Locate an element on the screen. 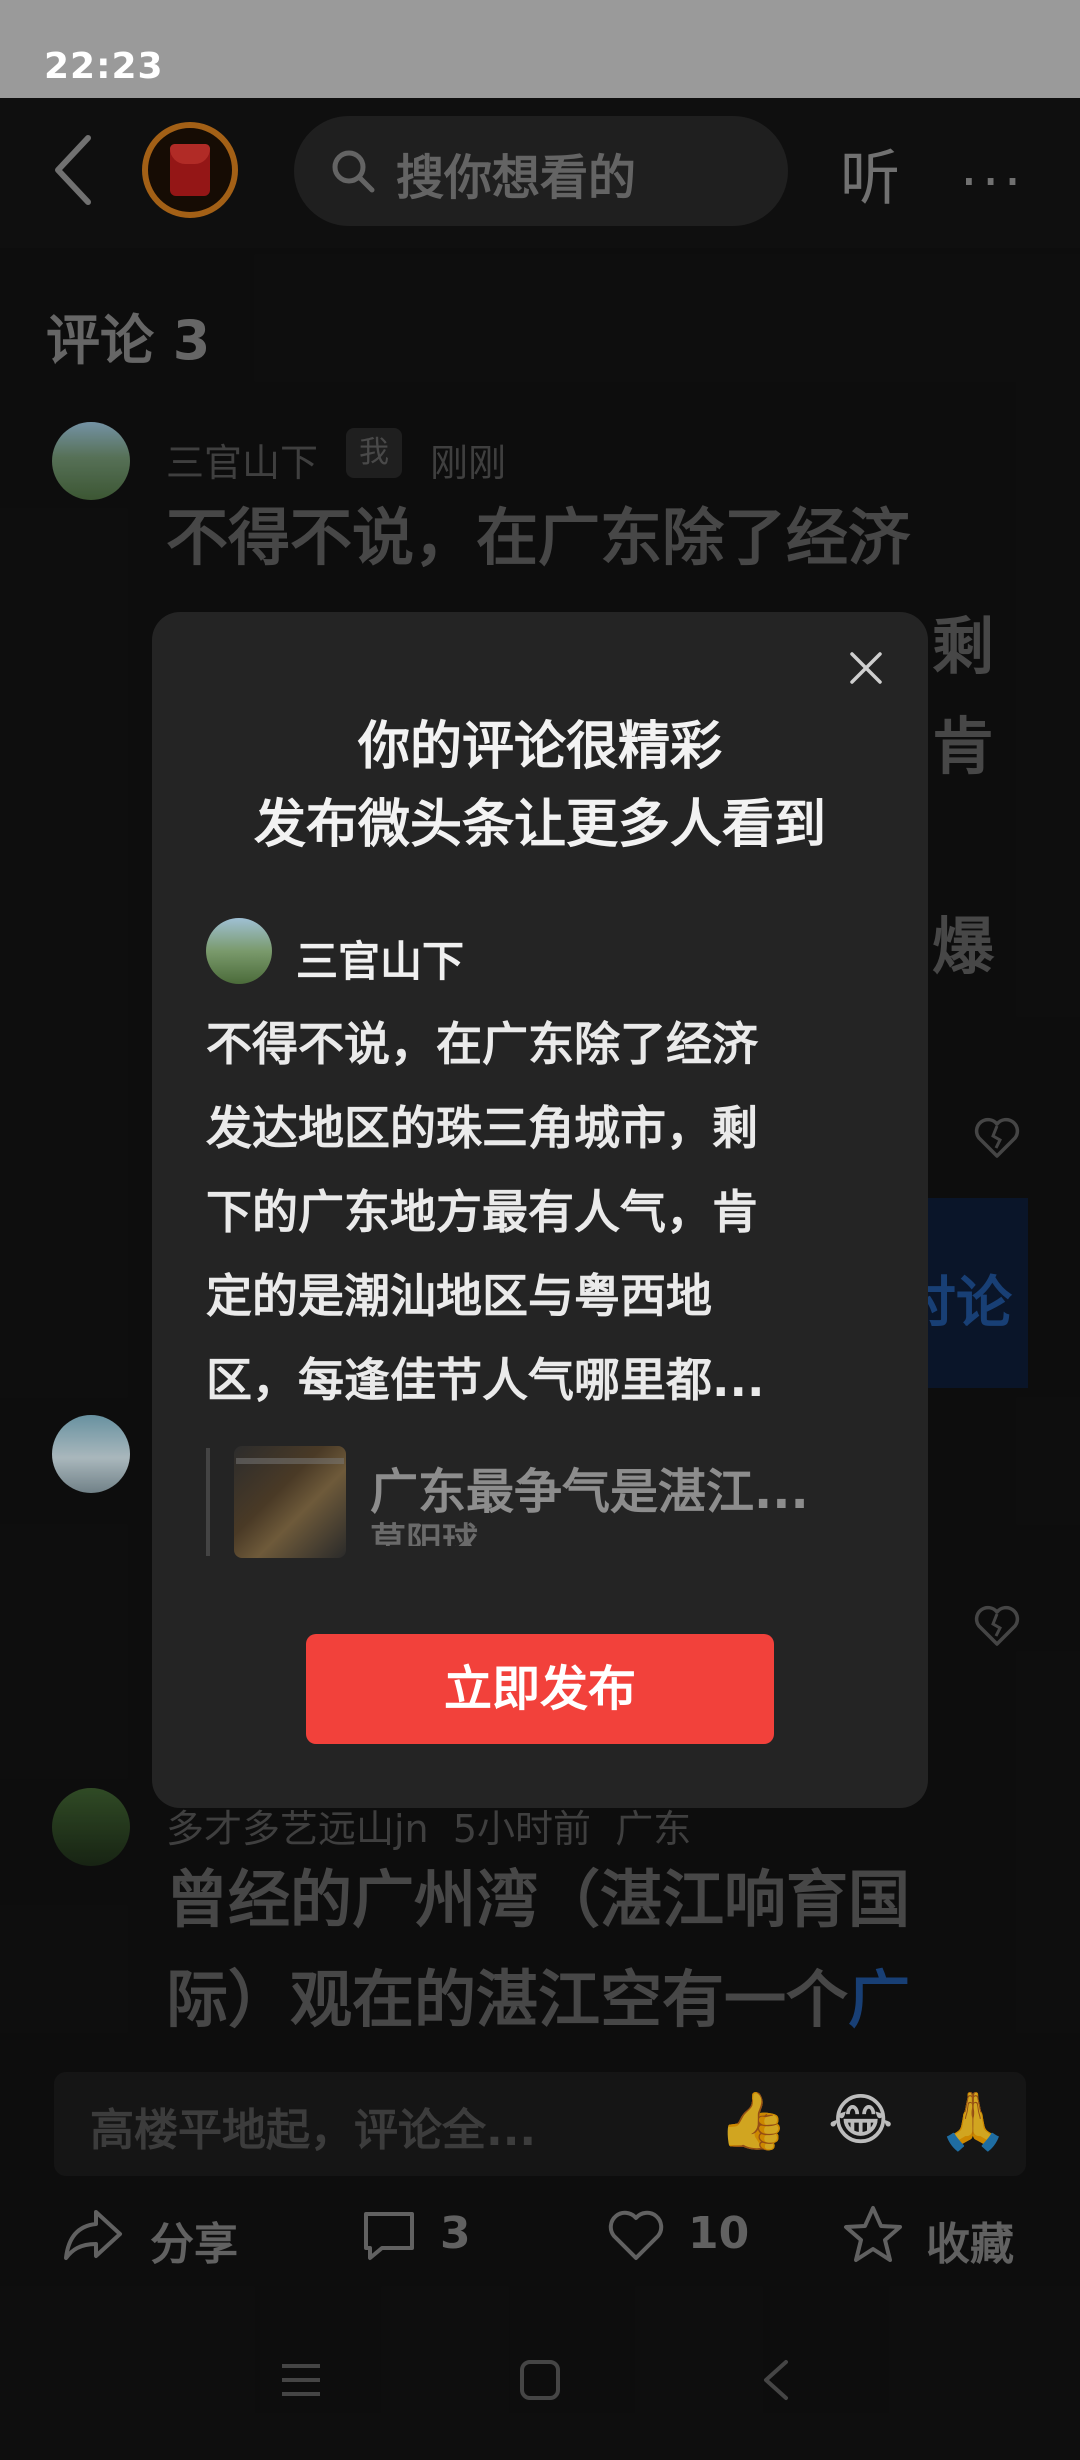 This screenshot has height=2460, width=1080. dialog-subtitle: 发布微头条让更多人看到 is located at coordinates (539, 825).